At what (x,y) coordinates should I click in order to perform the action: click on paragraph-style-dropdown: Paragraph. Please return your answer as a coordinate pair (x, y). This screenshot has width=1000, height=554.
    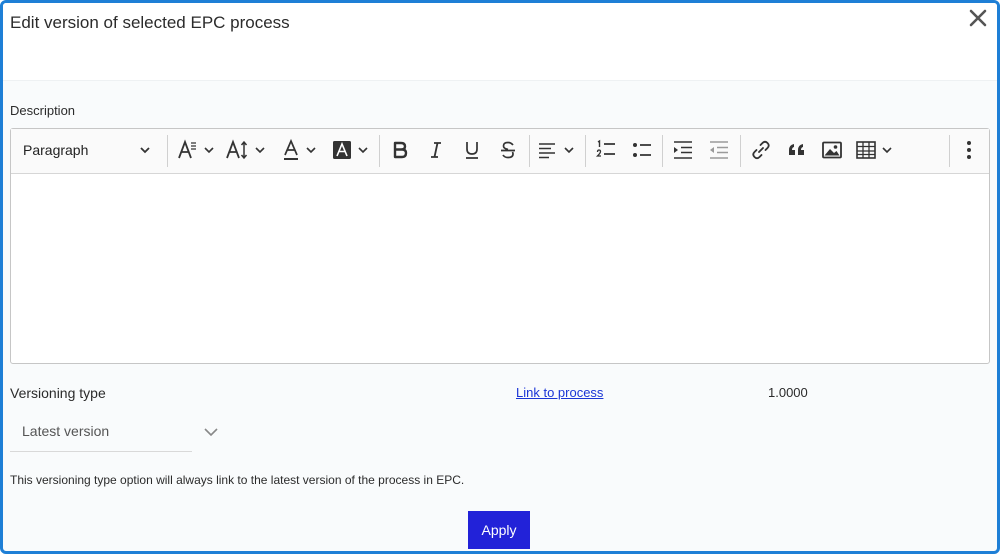
    Looking at the image, I should click on (87, 150).